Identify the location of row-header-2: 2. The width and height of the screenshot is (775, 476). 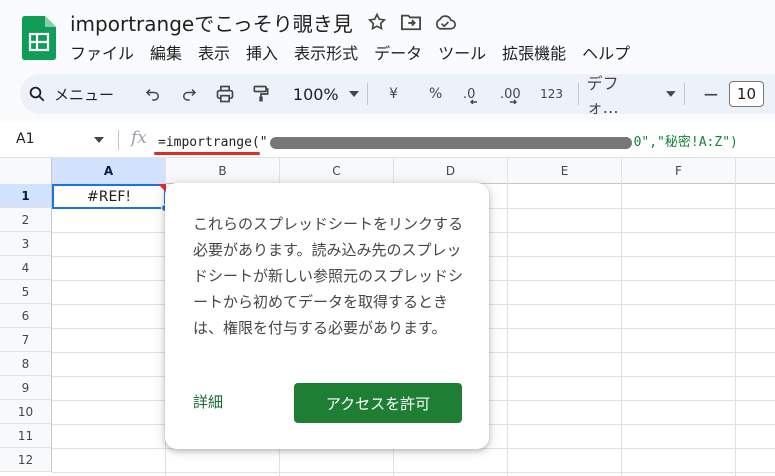
(26, 220).